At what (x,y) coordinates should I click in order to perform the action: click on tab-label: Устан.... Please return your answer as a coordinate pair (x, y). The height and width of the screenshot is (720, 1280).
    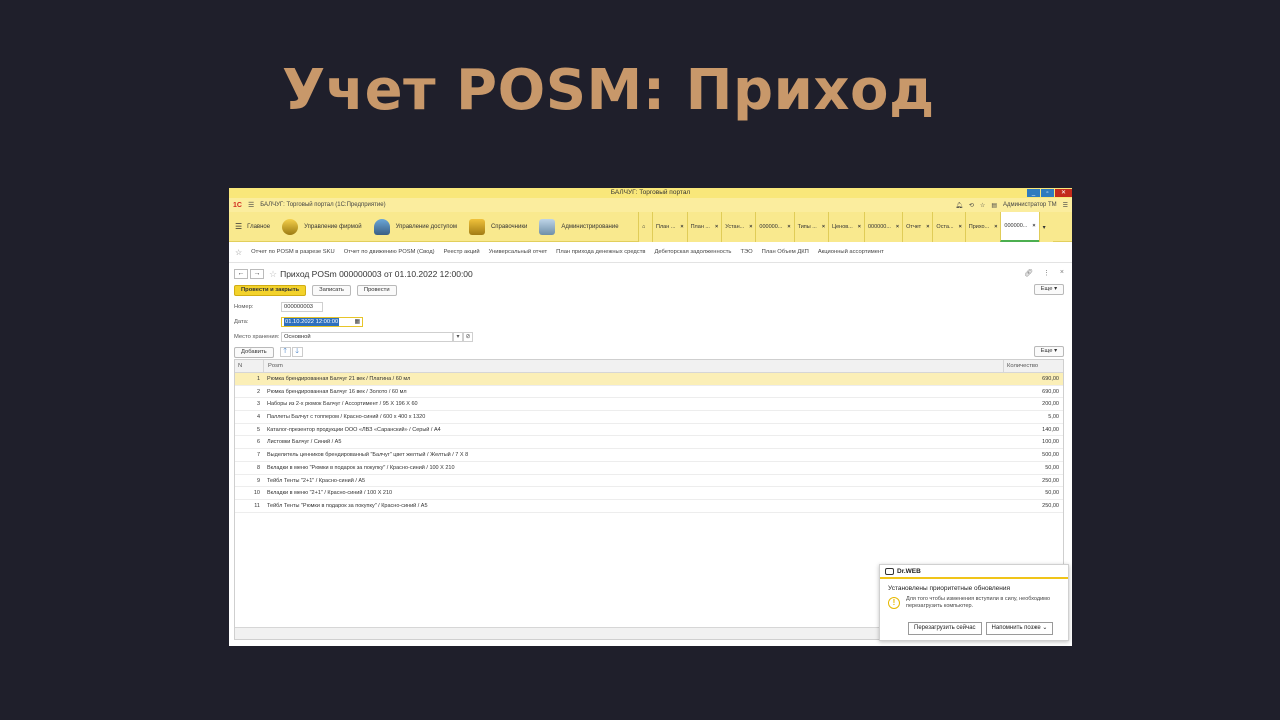
    Looking at the image, I should click on (735, 227).